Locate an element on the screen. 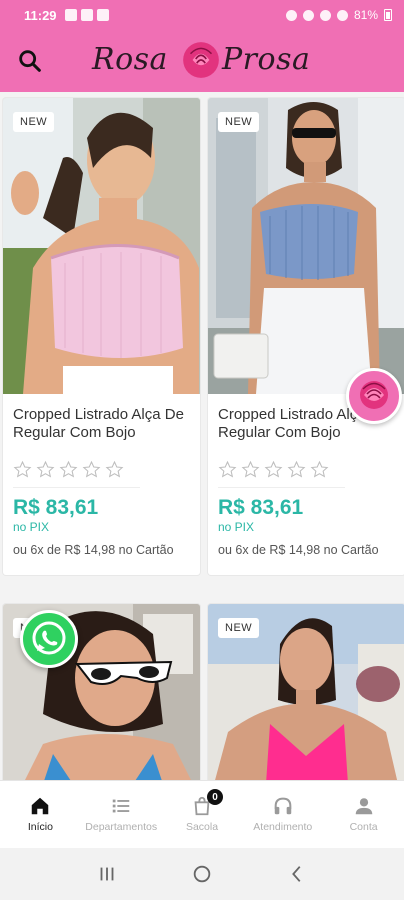 This screenshot has height=900, width=404. nav-conta: Conta is located at coordinates (363, 814).